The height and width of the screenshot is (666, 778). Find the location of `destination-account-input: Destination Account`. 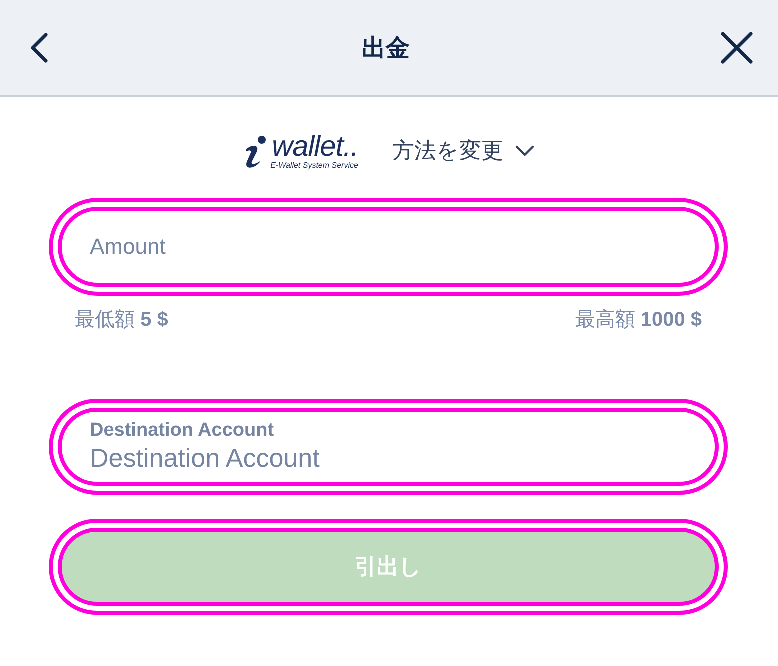

destination-account-input: Destination Account is located at coordinates (388, 458).